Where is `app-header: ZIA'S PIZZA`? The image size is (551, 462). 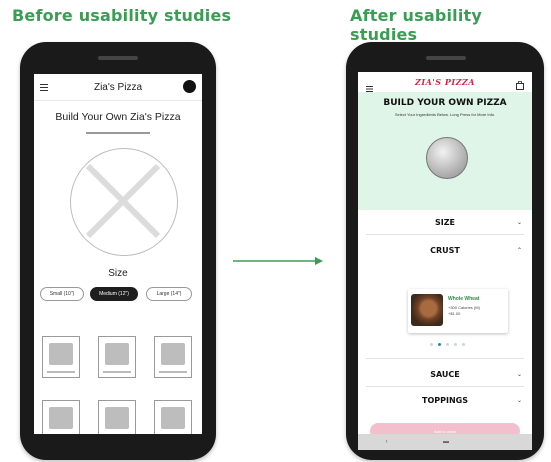 app-header: ZIA'S PIZZA is located at coordinates (445, 82).